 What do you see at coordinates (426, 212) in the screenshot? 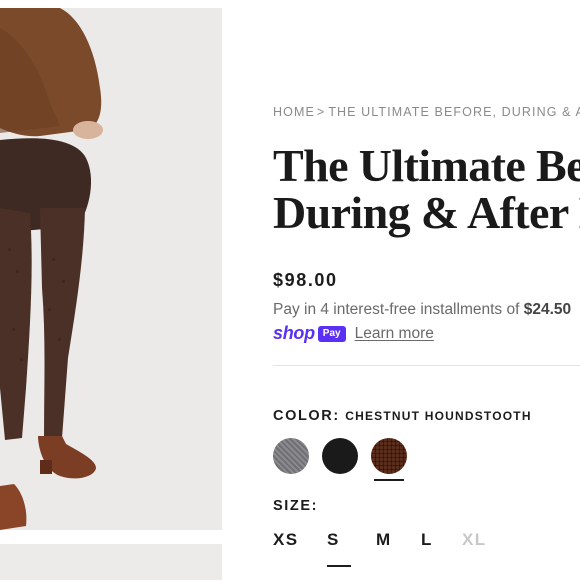
I see `product-title-line-2: During & After Legging` at bounding box center [426, 212].